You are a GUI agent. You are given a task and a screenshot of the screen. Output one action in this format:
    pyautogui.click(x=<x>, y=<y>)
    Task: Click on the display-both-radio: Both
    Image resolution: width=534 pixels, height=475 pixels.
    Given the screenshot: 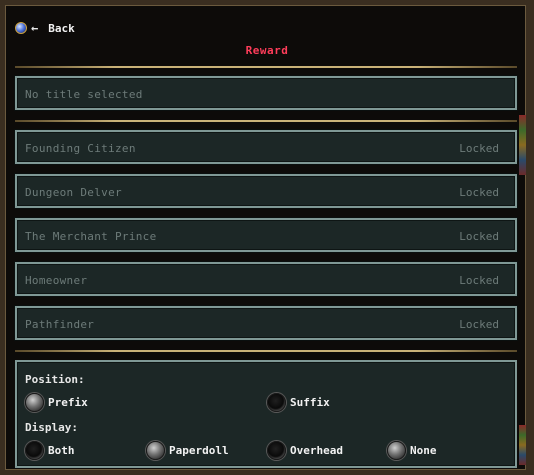 What is the action you would take?
    pyautogui.click(x=50, y=450)
    